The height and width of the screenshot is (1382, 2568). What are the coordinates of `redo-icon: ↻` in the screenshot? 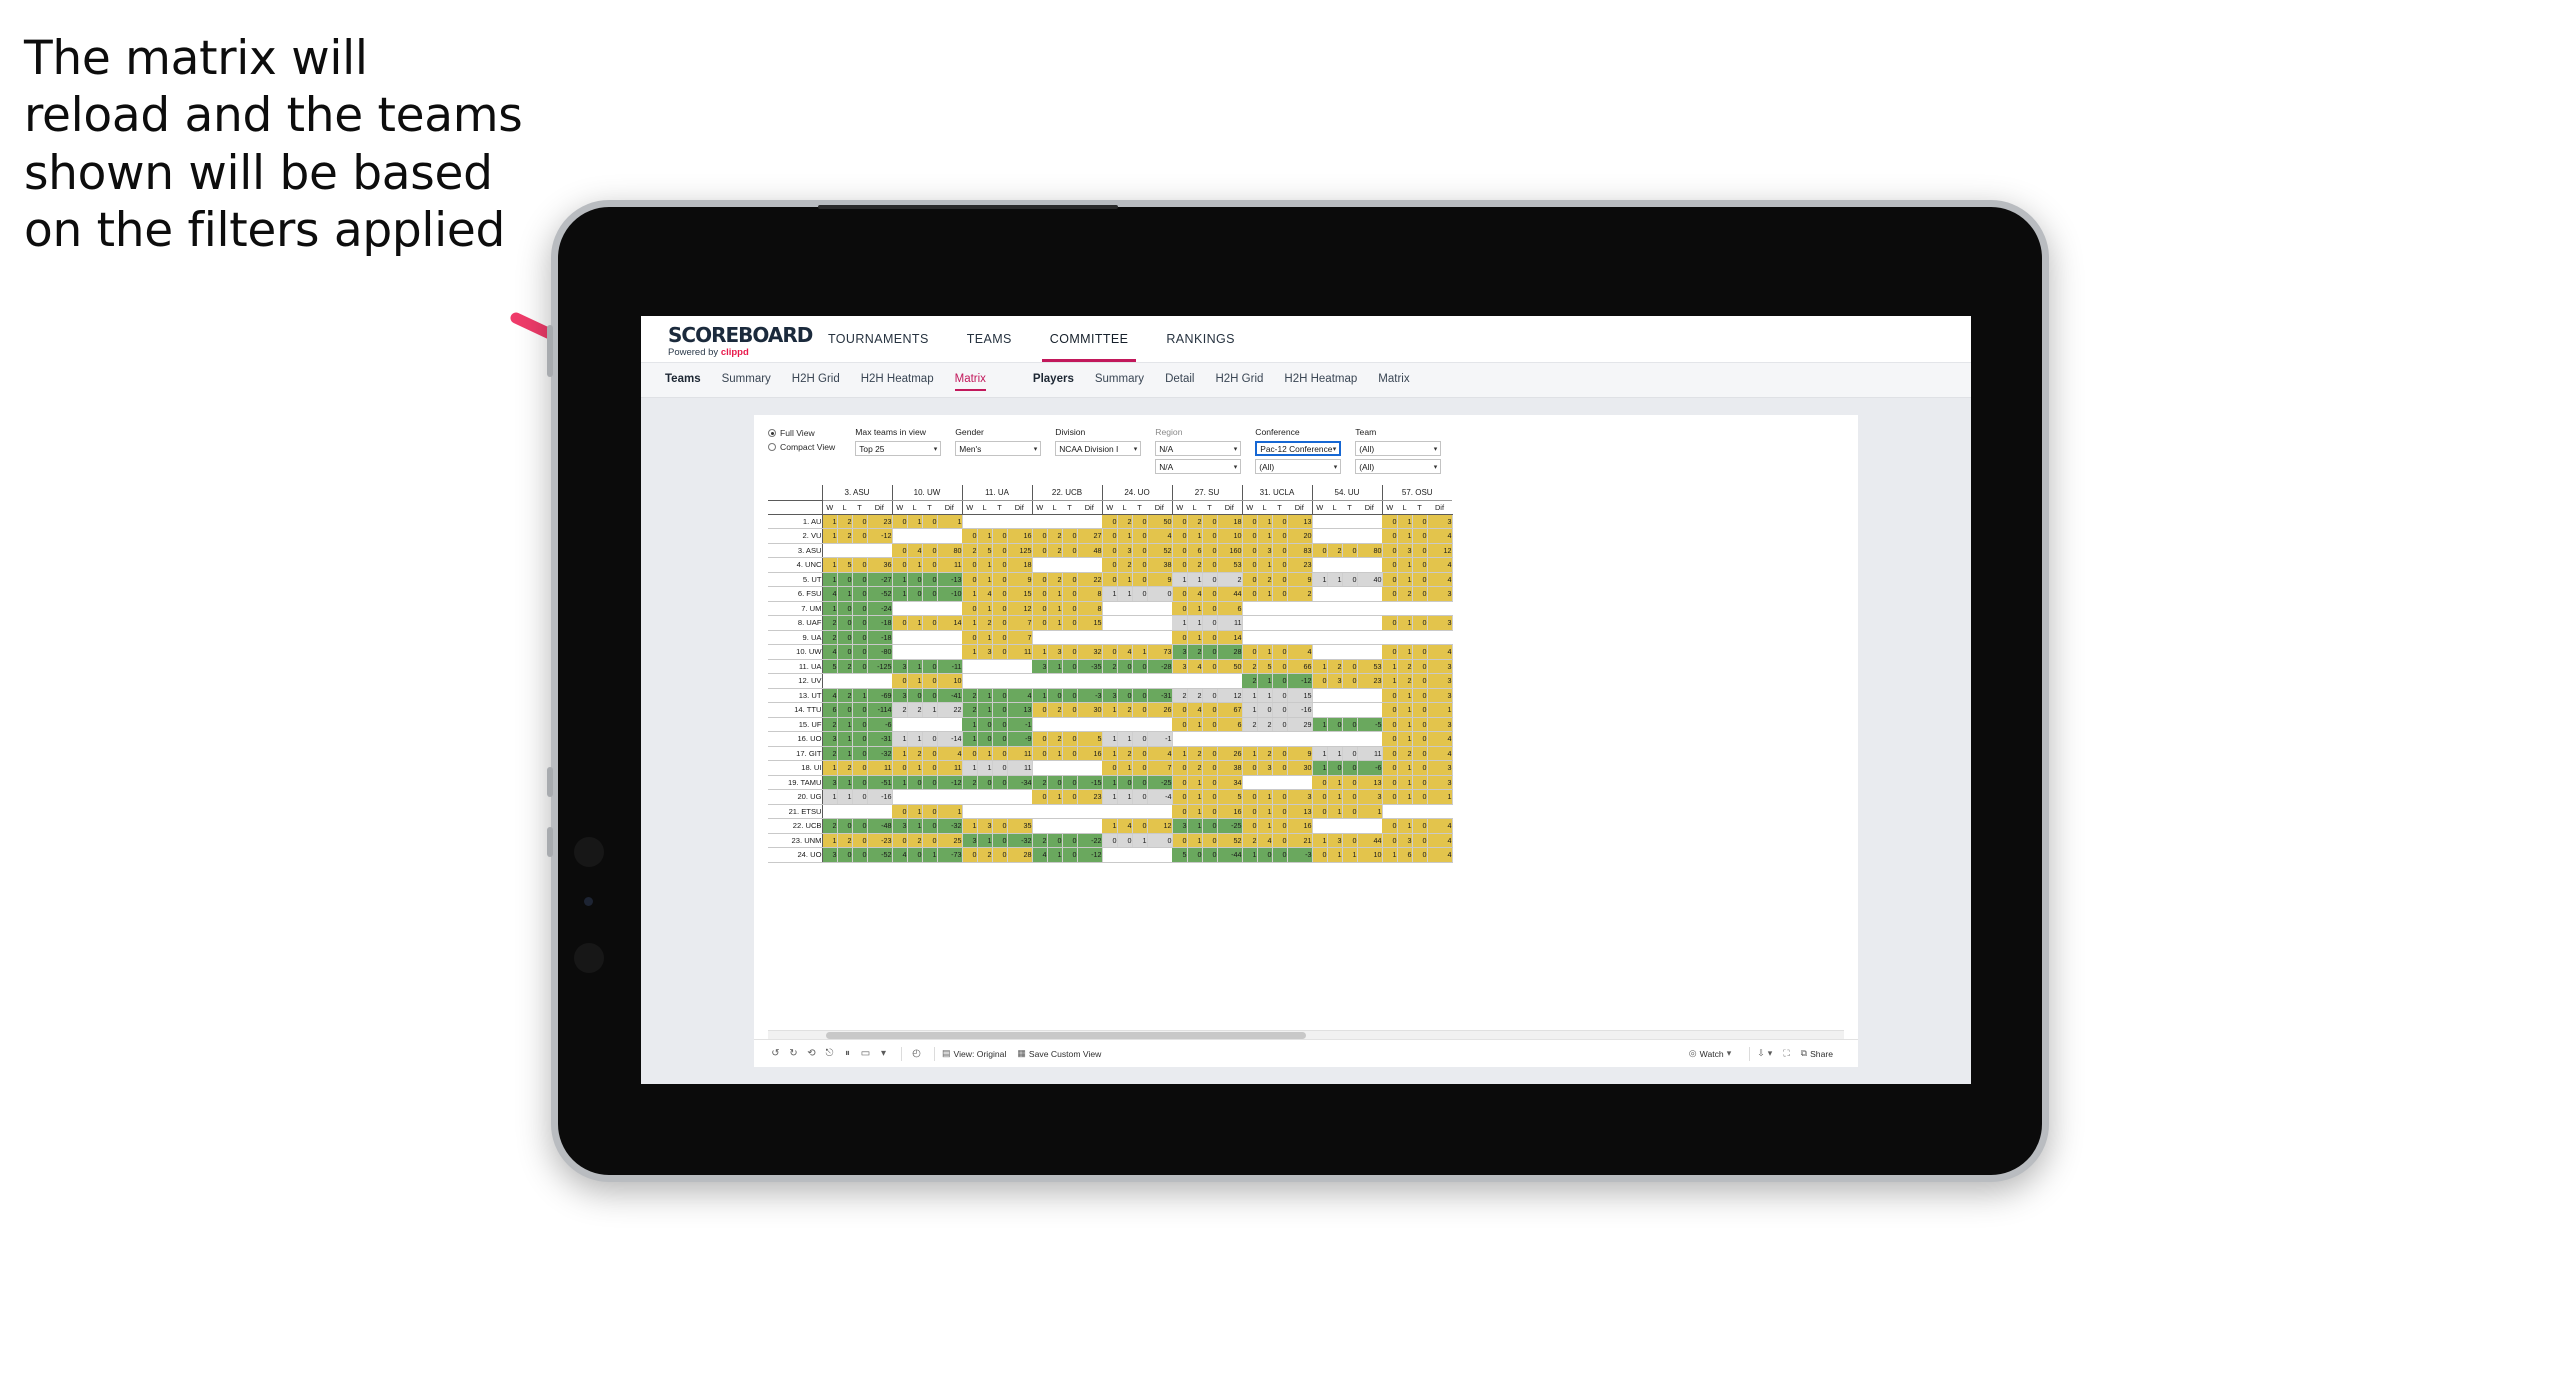 It's located at (793, 1053).